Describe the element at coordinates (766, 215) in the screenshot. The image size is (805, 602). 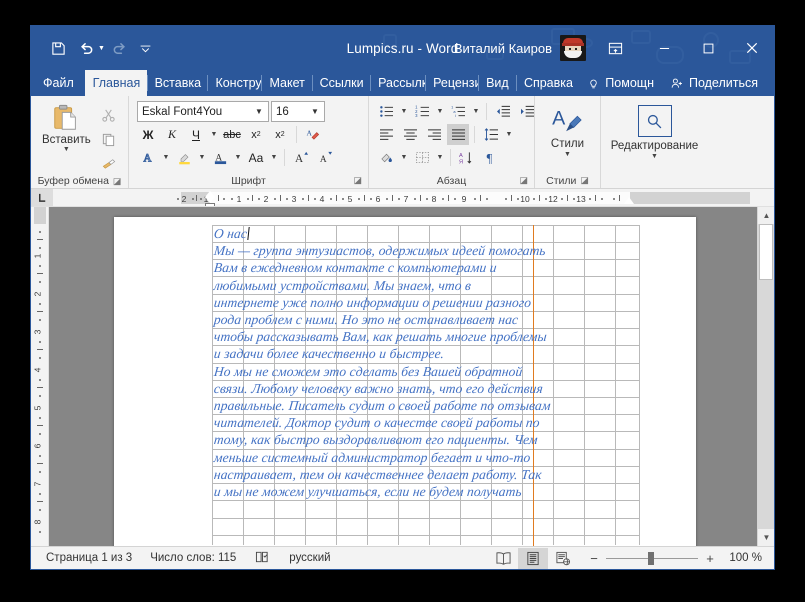
I see `scroll-up-button: ▲` at that location.